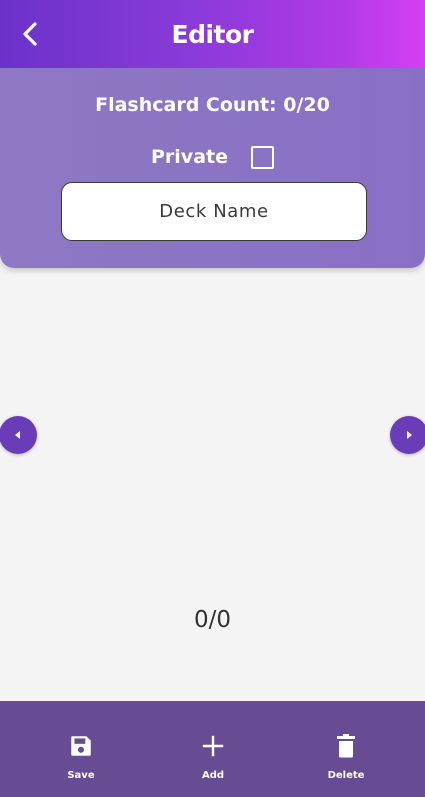 The image size is (425, 797). What do you see at coordinates (346, 775) in the screenshot?
I see `delete-label: Delete` at bounding box center [346, 775].